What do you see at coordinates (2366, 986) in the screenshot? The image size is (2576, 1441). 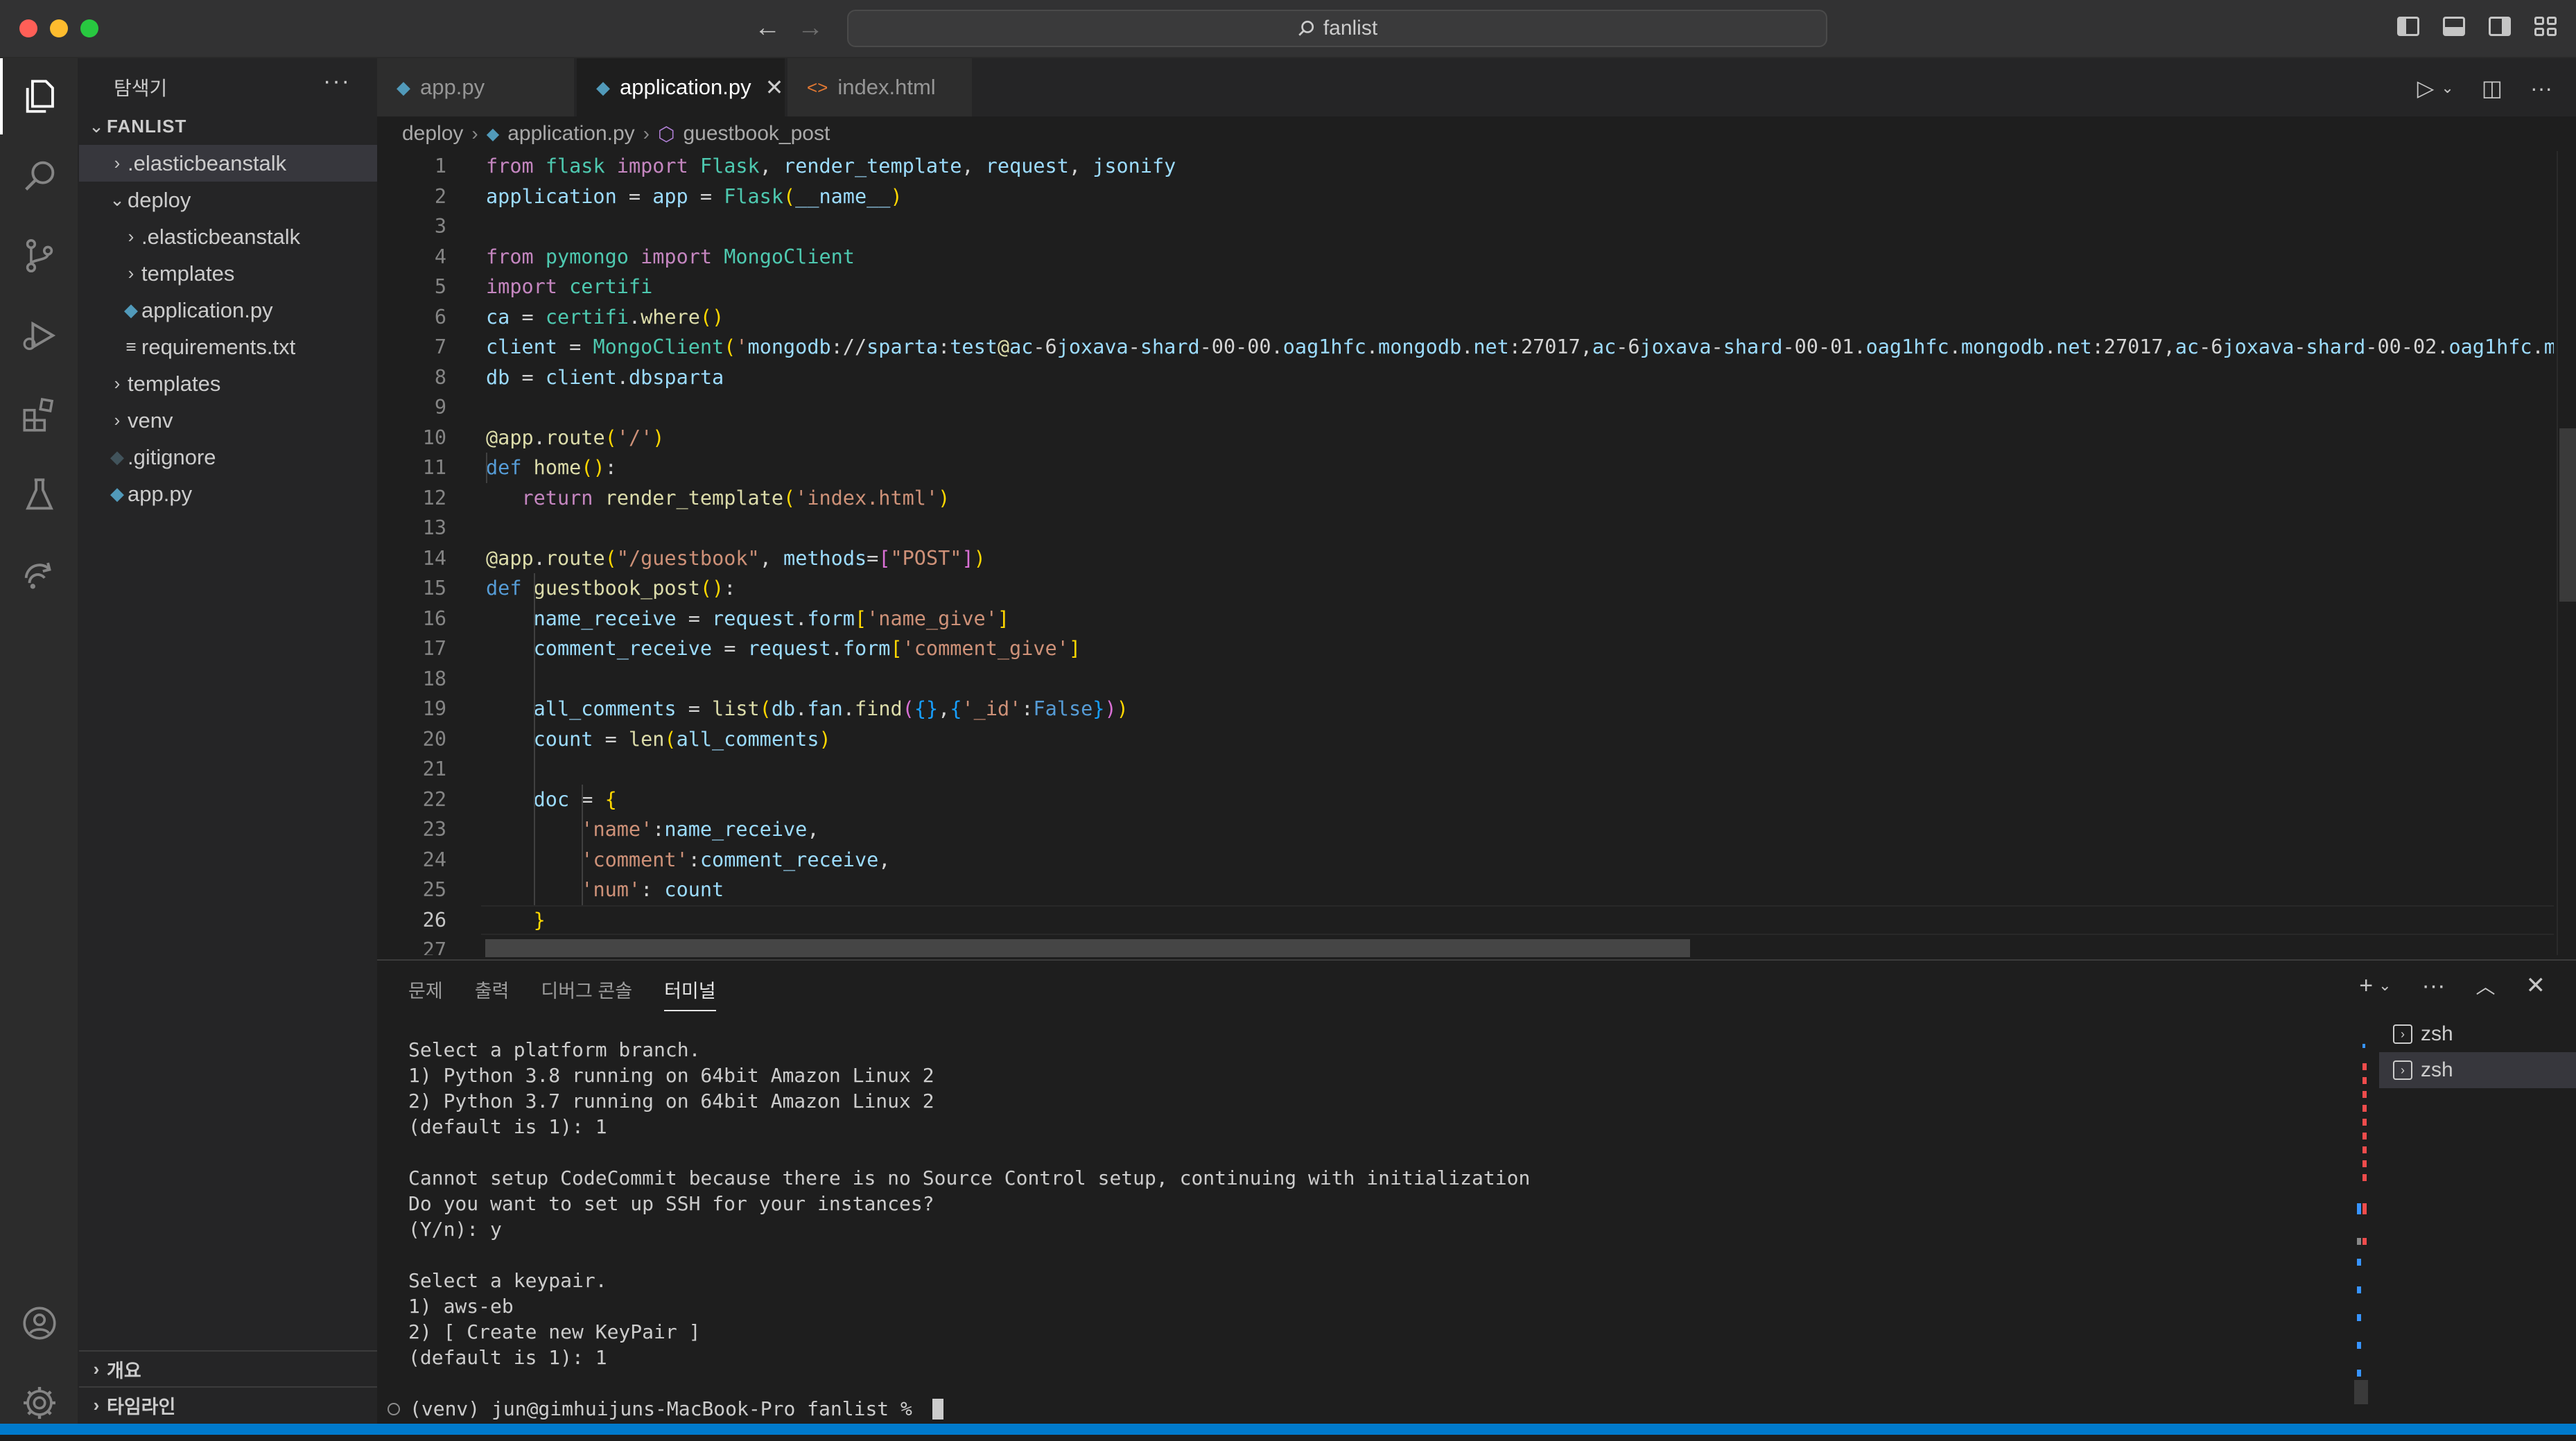 I see `new-terminal-icon: +` at bounding box center [2366, 986].